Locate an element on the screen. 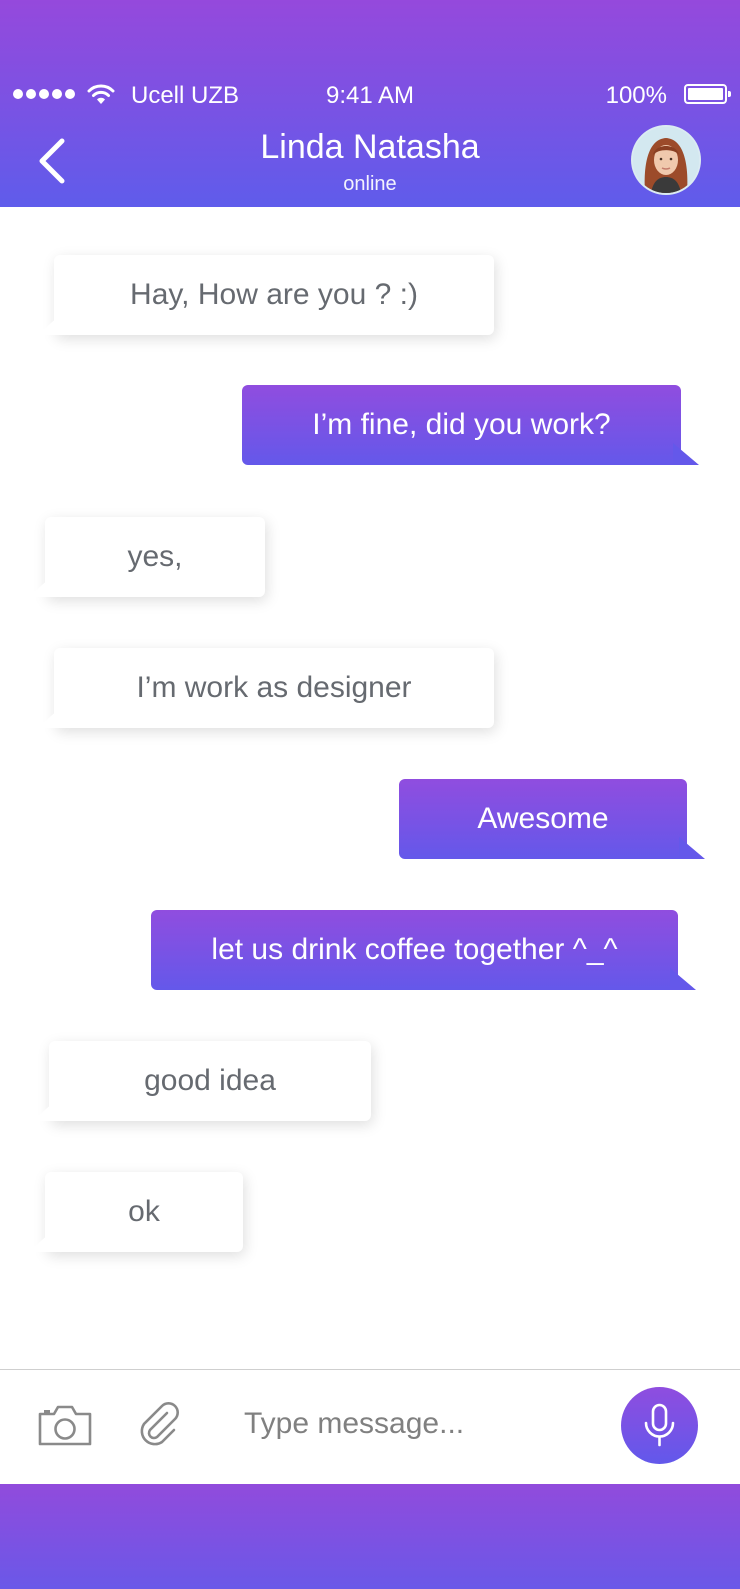 This screenshot has width=740, height=1589. incoming-message: Hay, How are you ? :) is located at coordinates (274, 295).